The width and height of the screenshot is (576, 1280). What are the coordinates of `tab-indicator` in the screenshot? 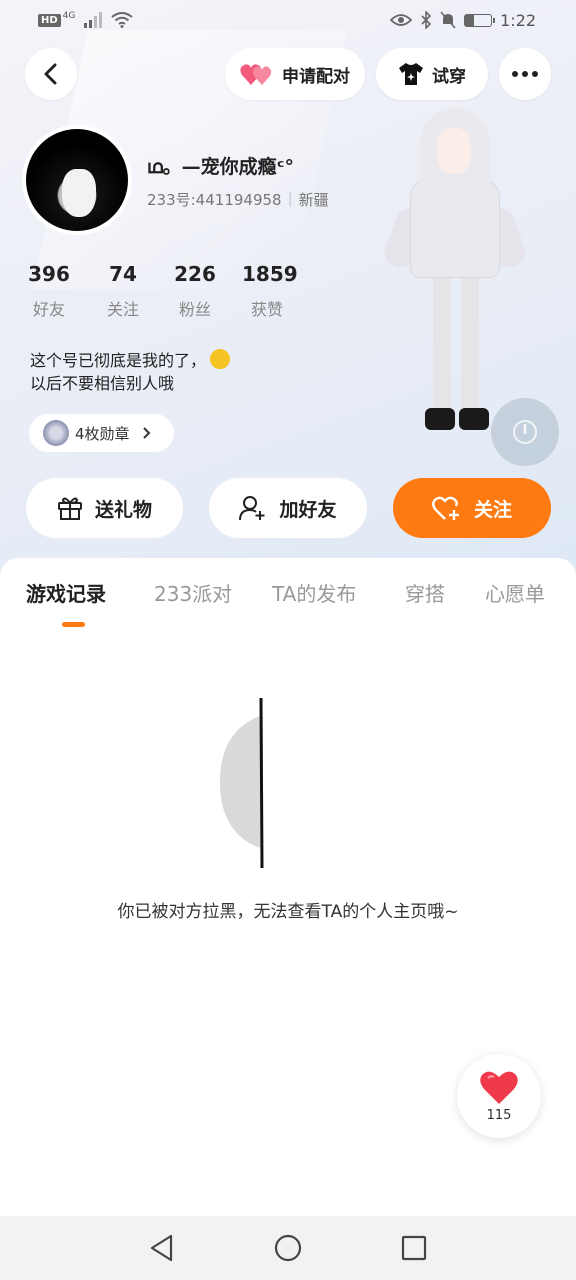 It's located at (73, 624).